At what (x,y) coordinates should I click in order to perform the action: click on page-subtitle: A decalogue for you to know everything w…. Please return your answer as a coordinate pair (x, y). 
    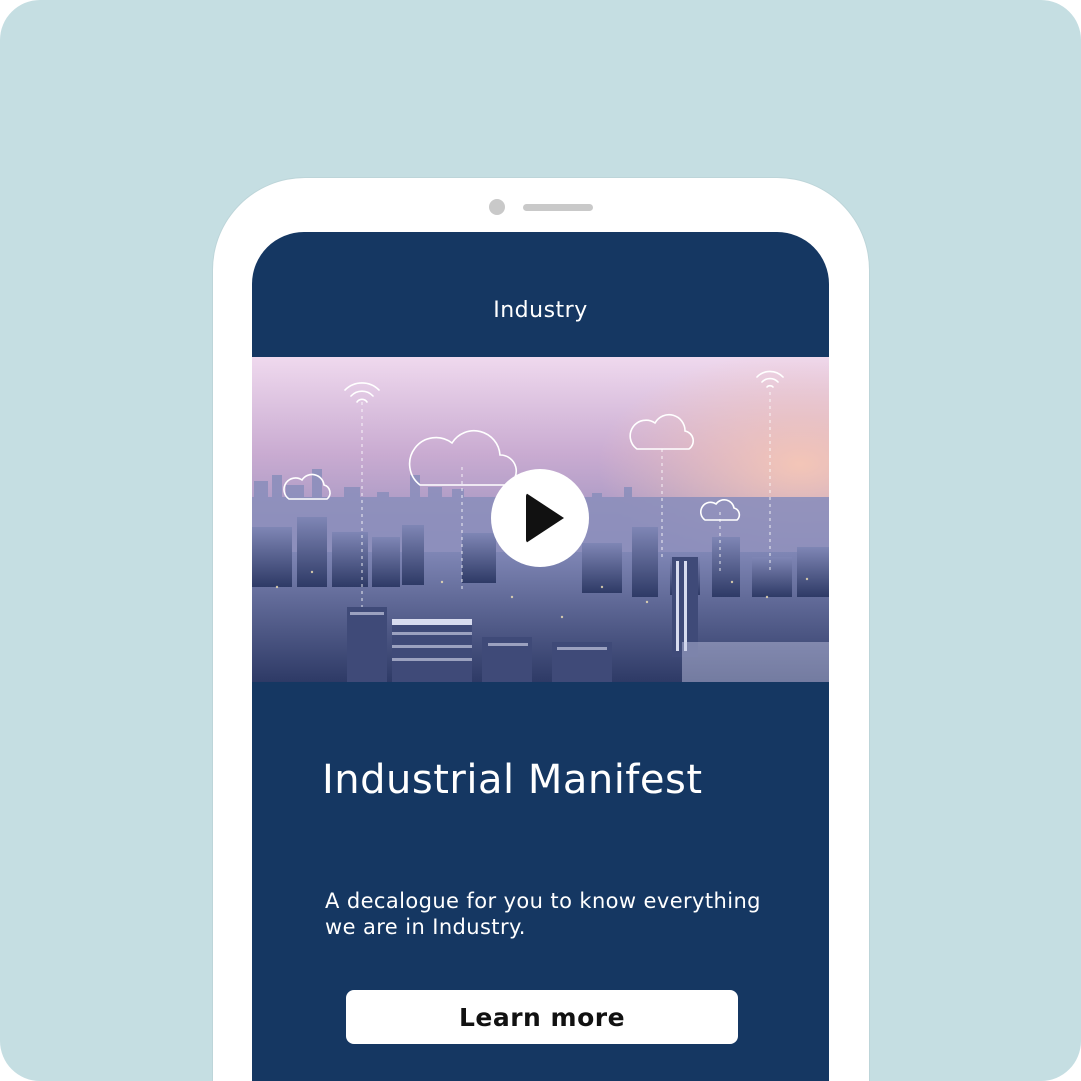
    Looking at the image, I should click on (543, 914).